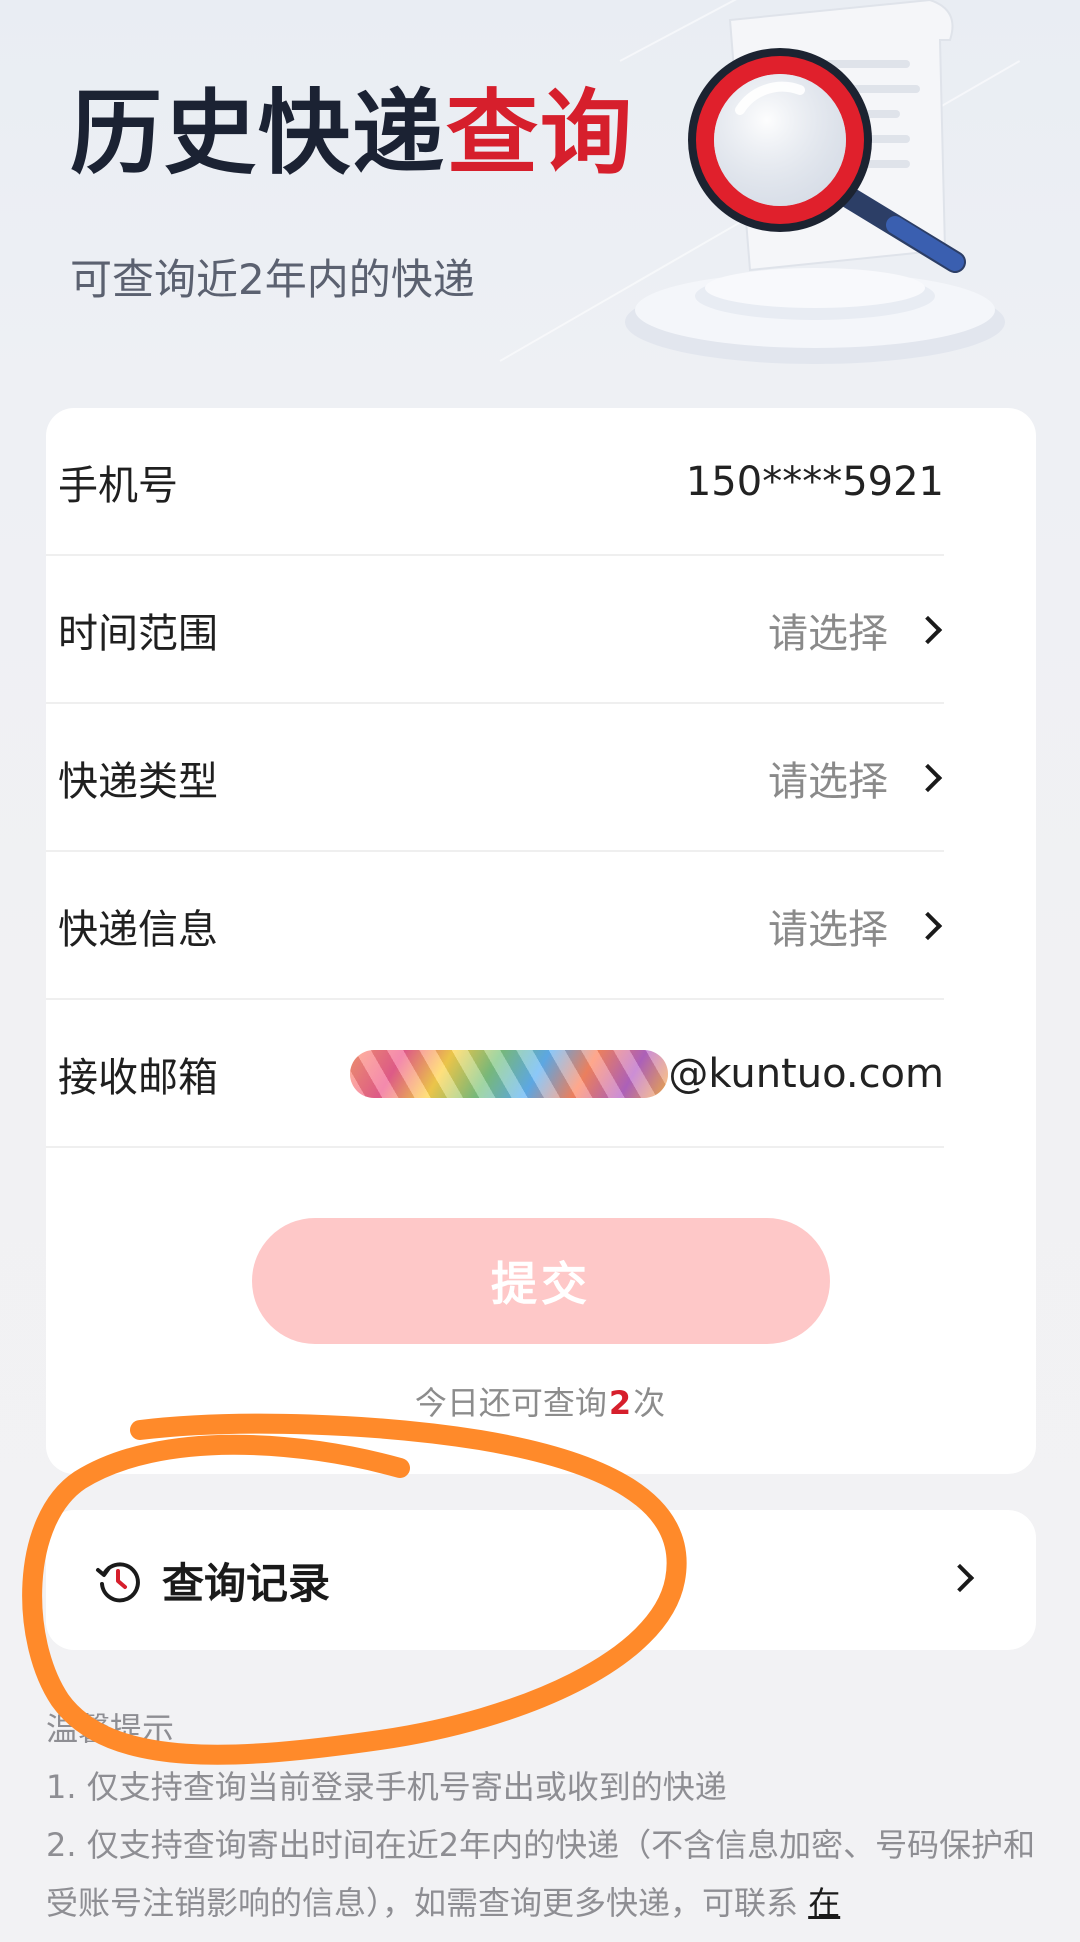 The height and width of the screenshot is (1942, 1080). Describe the element at coordinates (828, 782) in the screenshot. I see `express-type-placeholder: 请选择` at that location.